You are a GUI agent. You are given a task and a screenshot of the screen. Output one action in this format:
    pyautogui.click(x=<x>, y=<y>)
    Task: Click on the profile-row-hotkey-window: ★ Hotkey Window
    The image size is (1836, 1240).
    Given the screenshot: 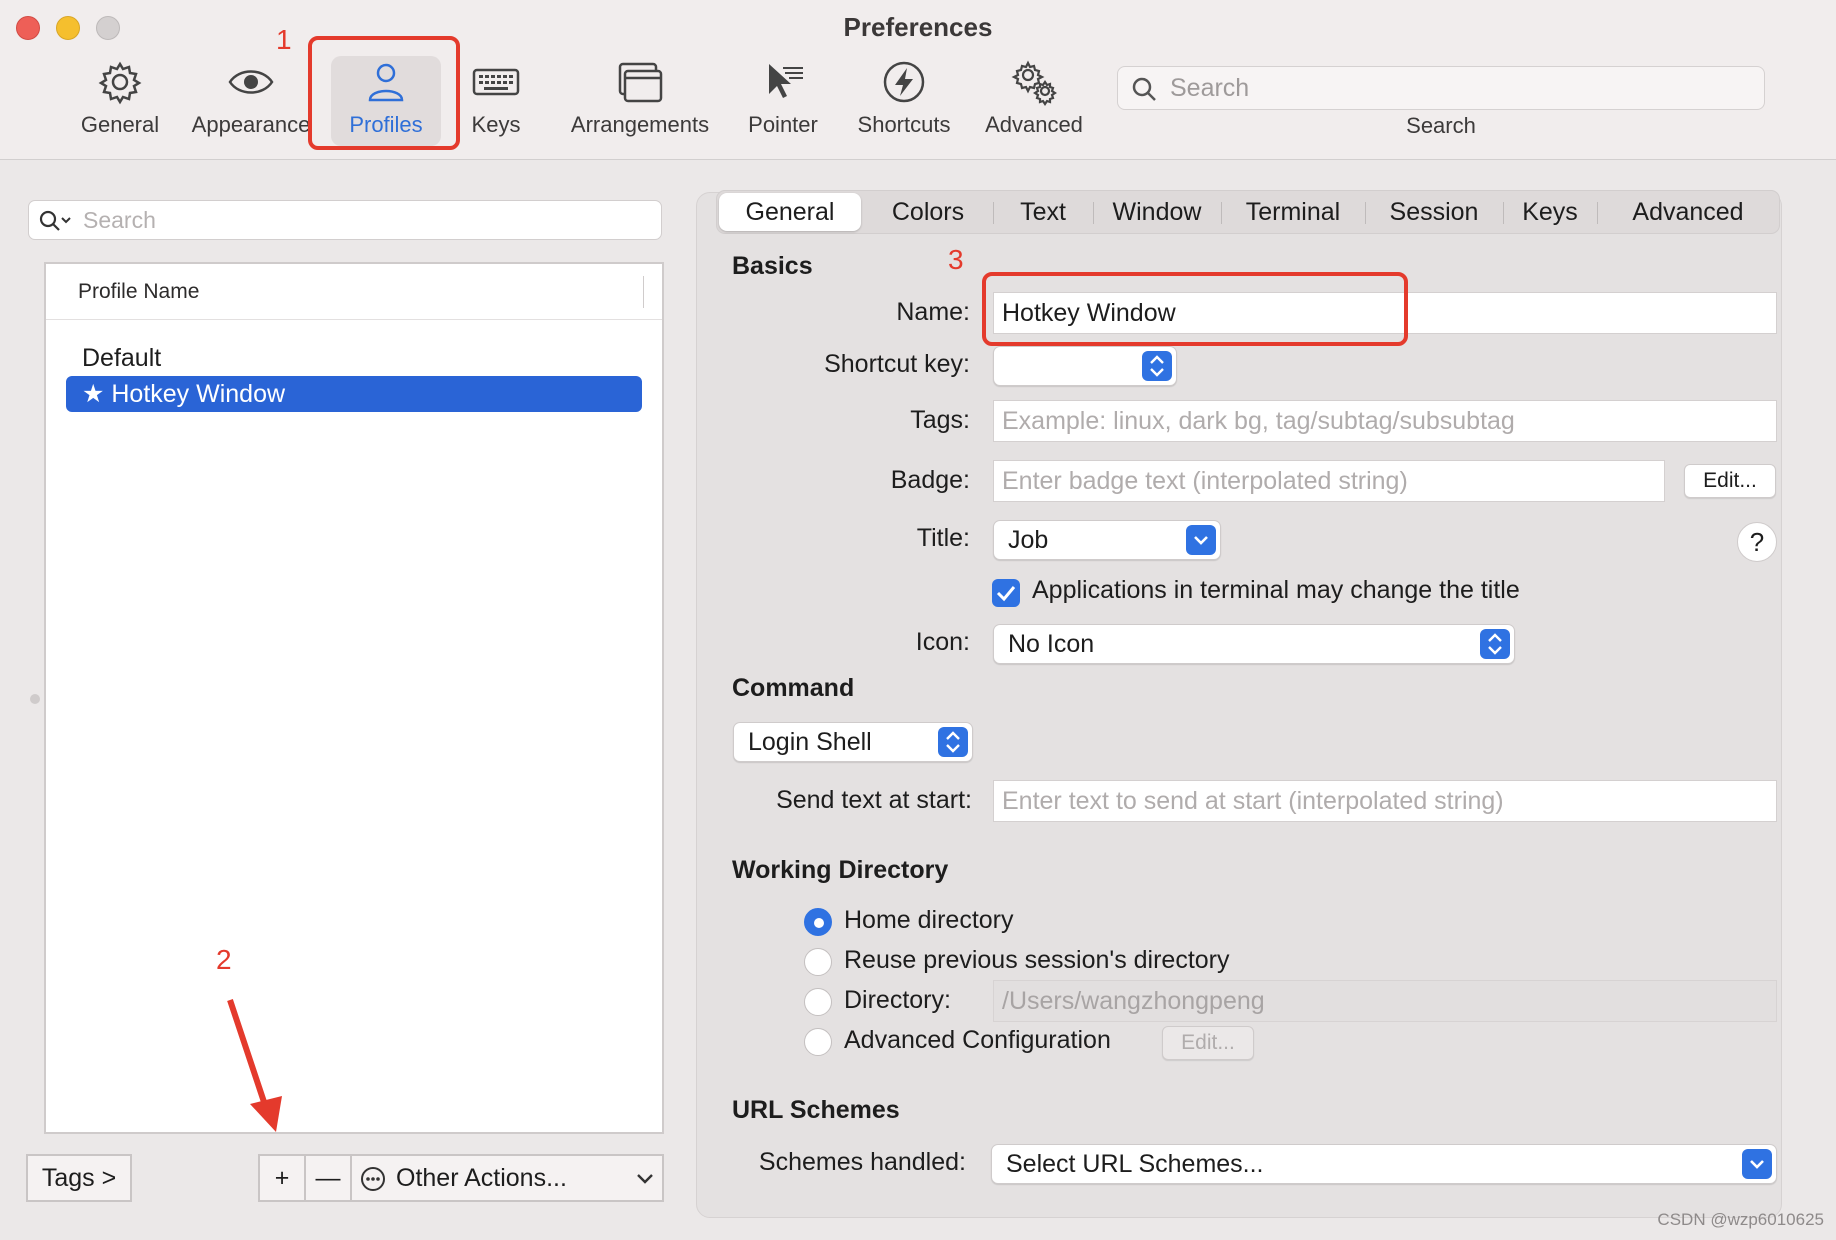 What is the action you would take?
    pyautogui.click(x=354, y=394)
    